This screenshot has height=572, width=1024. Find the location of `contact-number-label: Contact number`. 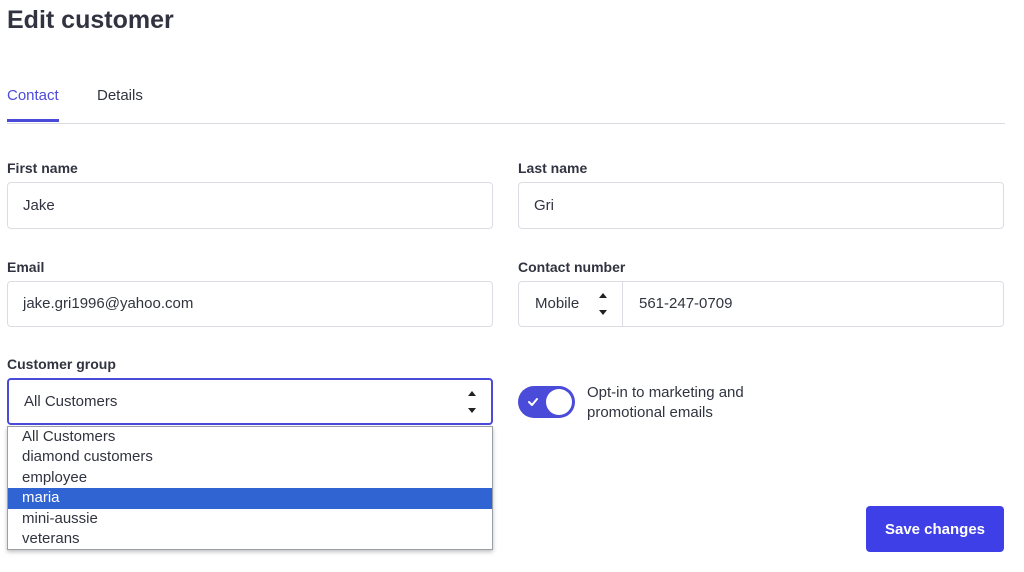

contact-number-label: Contact number is located at coordinates (572, 267).